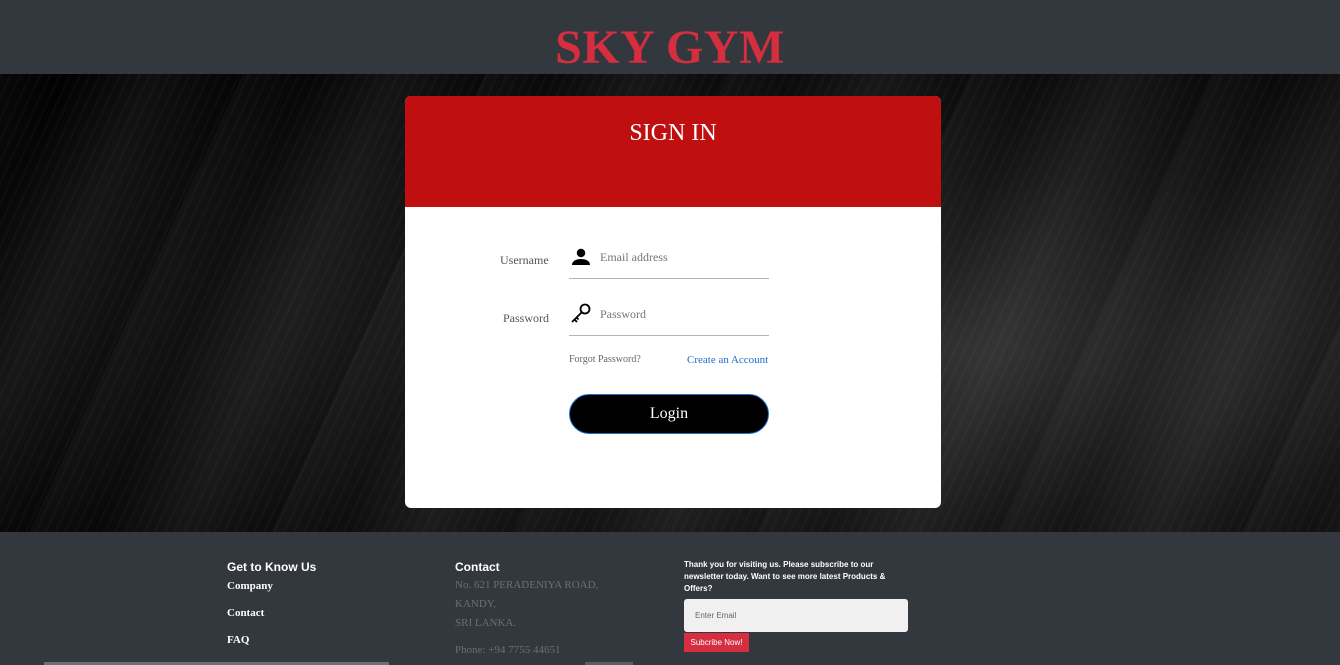 The image size is (1340, 665). Describe the element at coordinates (238, 640) in the screenshot. I see `footer-link-faq: FAQ` at that location.